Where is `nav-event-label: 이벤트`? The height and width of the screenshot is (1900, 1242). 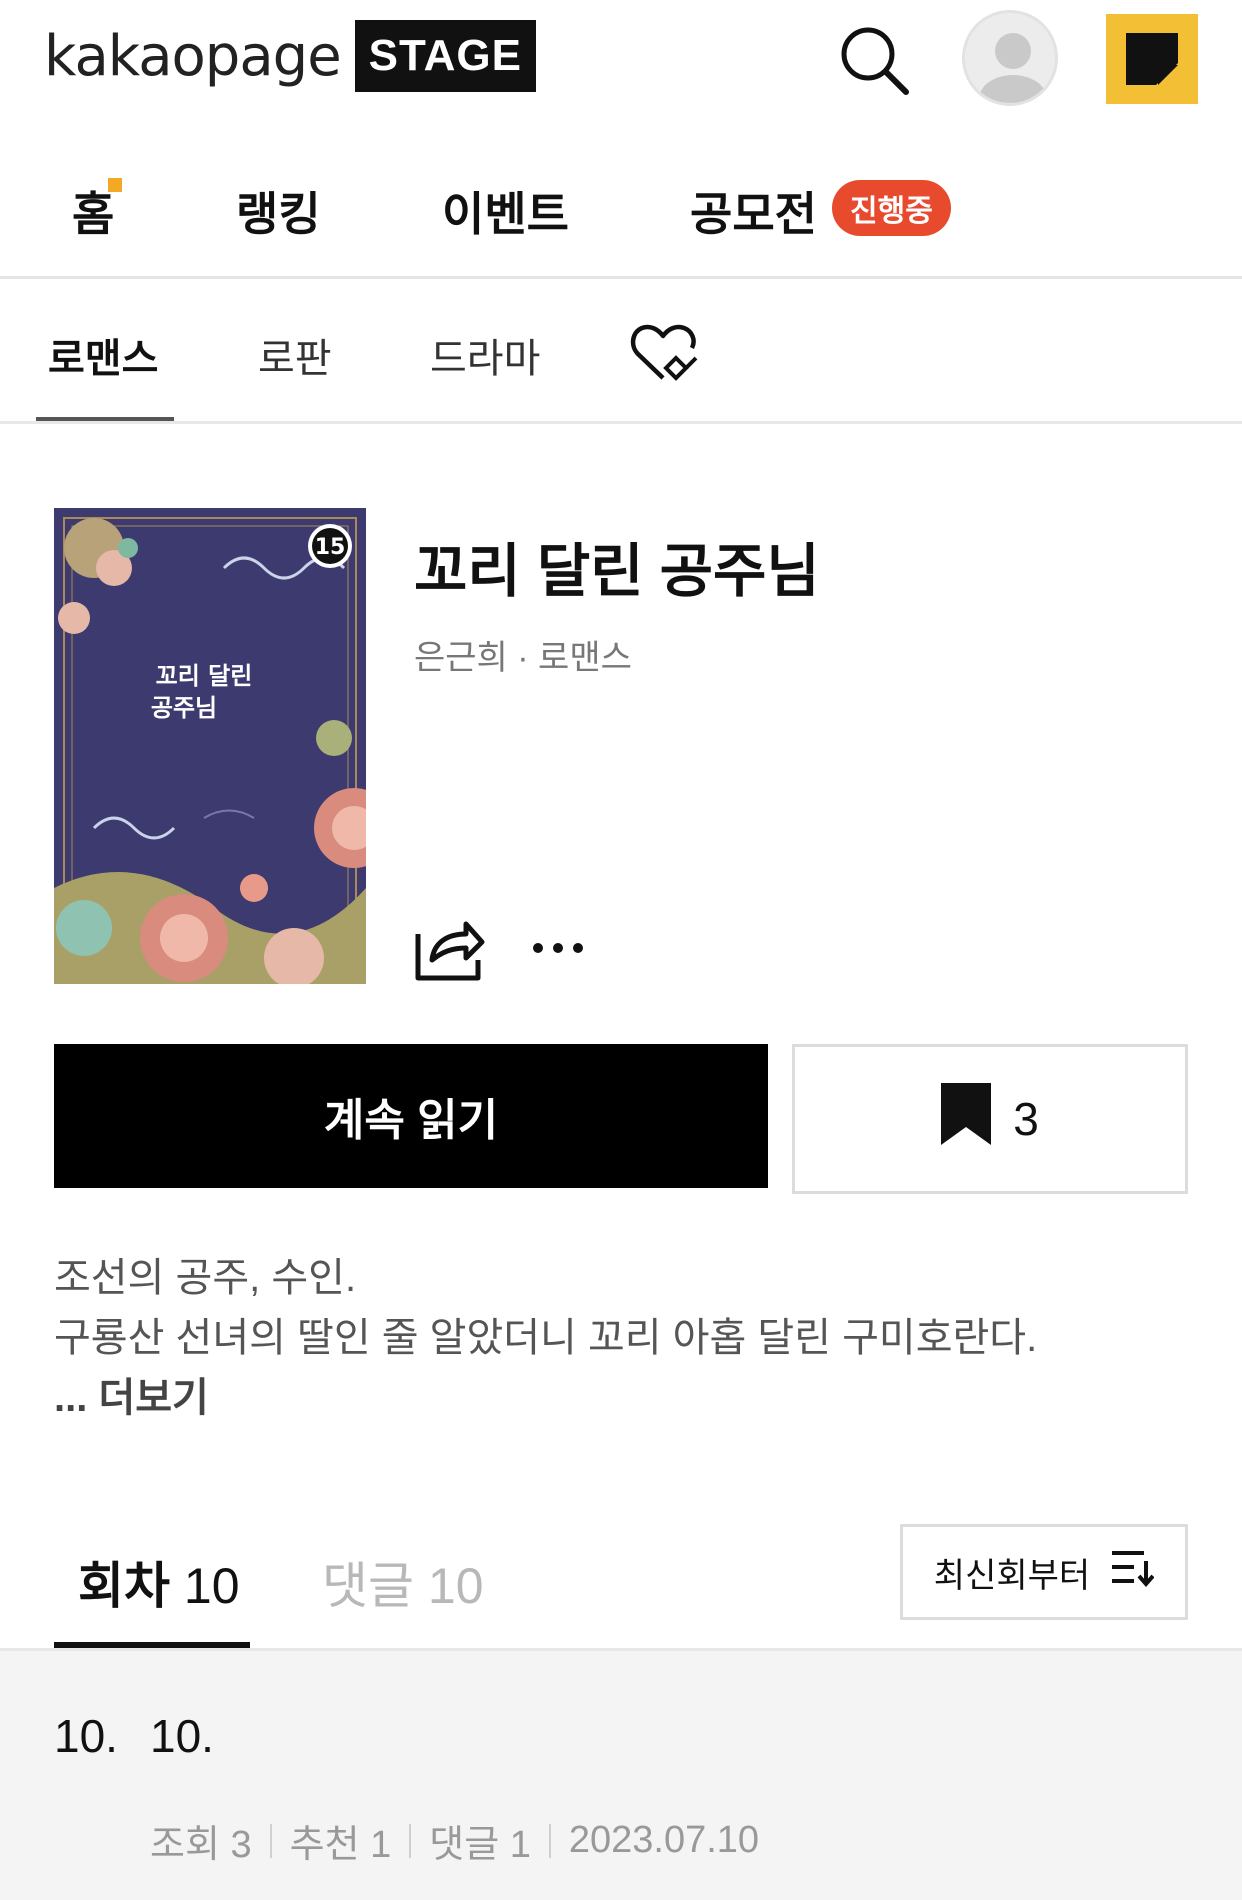
nav-event-label: 이벤트 is located at coordinates (505, 214).